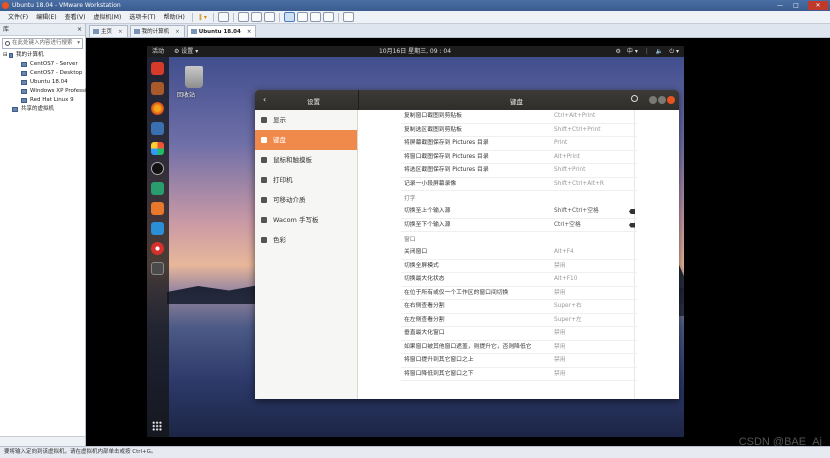  Describe the element at coordinates (42, 109) in the screenshot. I see `tree-shared-vms: 共享的虚拟机` at that location.